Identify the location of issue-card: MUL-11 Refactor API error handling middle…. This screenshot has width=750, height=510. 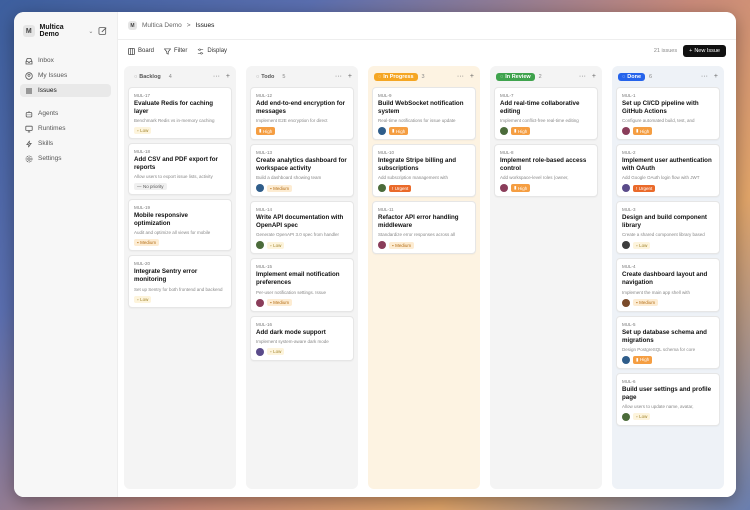
(424, 228).